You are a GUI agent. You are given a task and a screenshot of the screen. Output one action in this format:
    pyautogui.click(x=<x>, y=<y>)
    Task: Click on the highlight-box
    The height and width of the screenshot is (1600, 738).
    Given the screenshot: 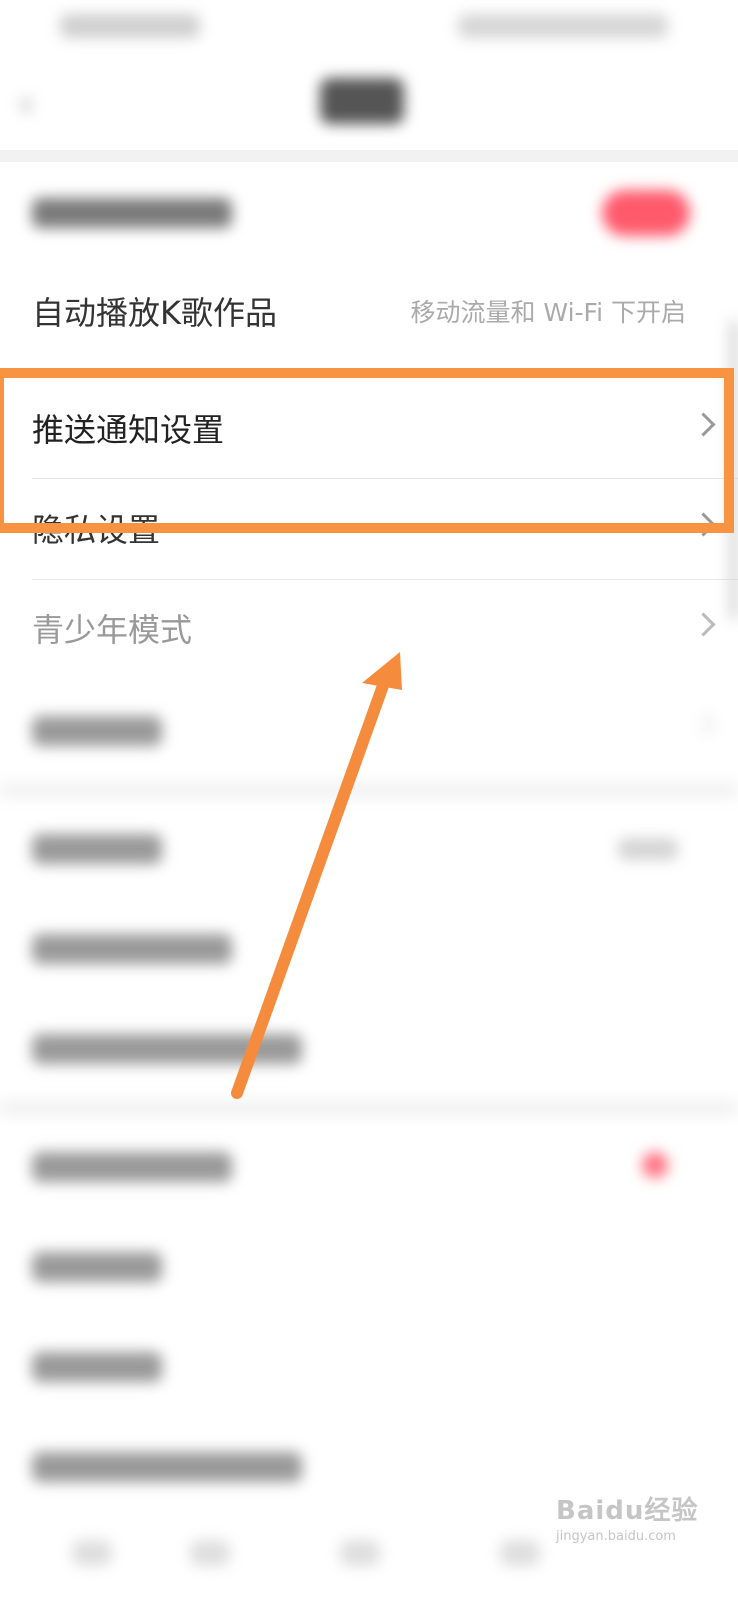 What is the action you would take?
    pyautogui.click(x=367, y=450)
    